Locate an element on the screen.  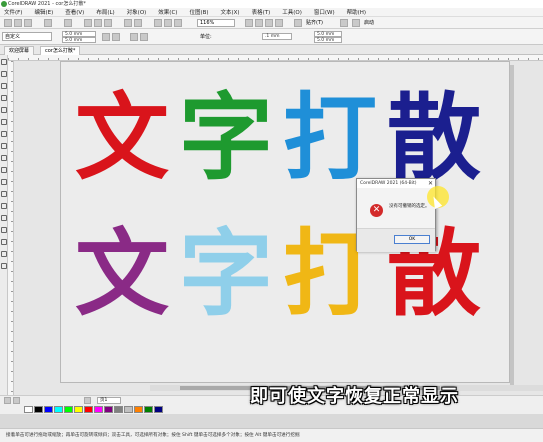
interactive-fill-tool-icon is located at coordinates (4, 242).